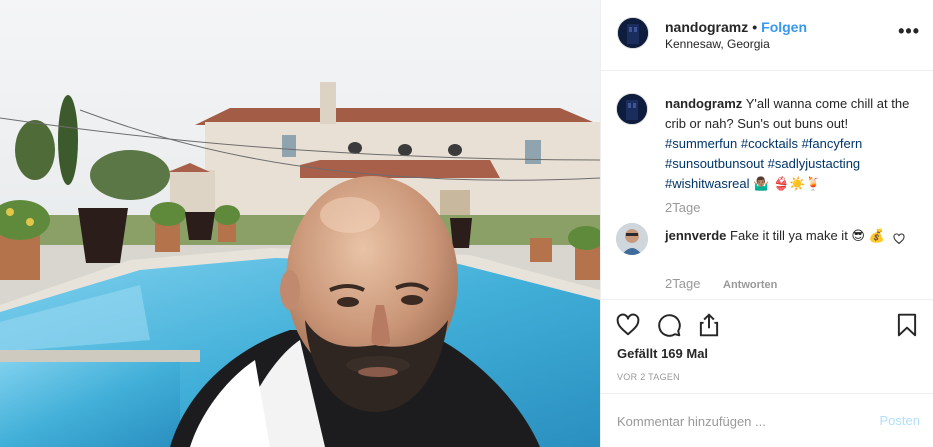 This screenshot has height=447, width=933. What do you see at coordinates (682, 283) in the screenshot?
I see `comment-timestamp: 2Tage` at bounding box center [682, 283].